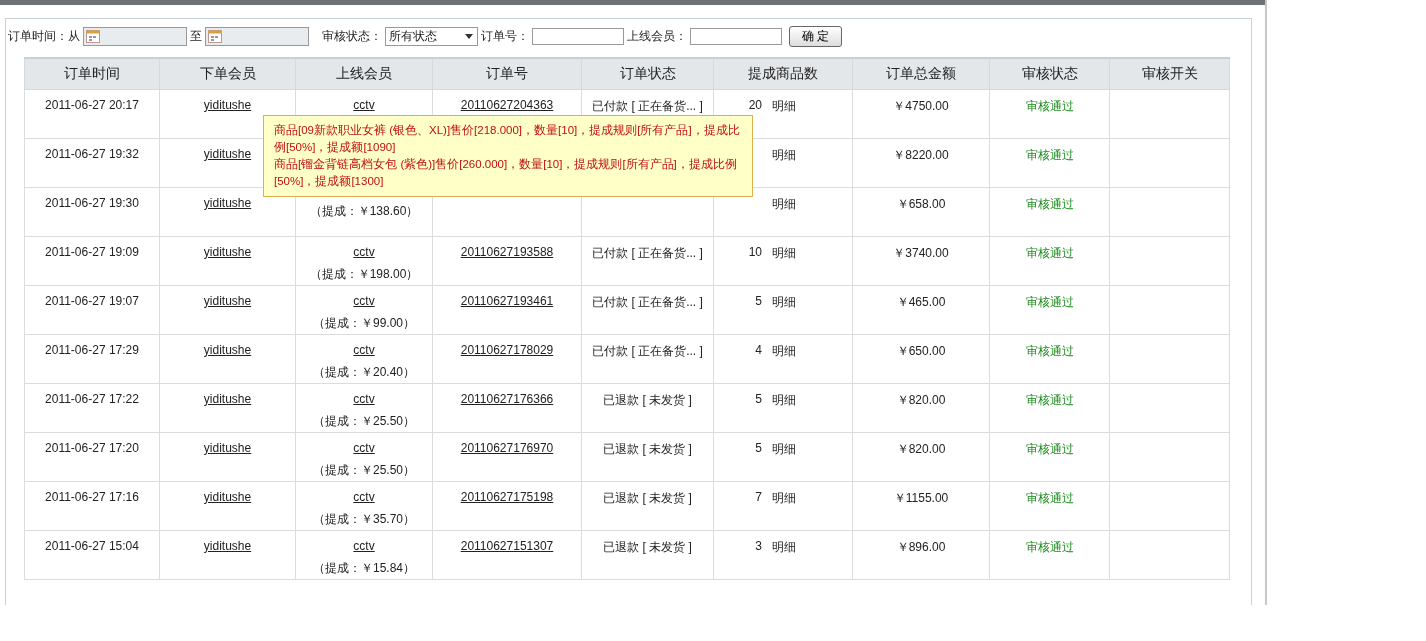 The image size is (1426, 641). Describe the element at coordinates (507, 399) in the screenshot. I see `order-number-link: 20110627176366` at that location.